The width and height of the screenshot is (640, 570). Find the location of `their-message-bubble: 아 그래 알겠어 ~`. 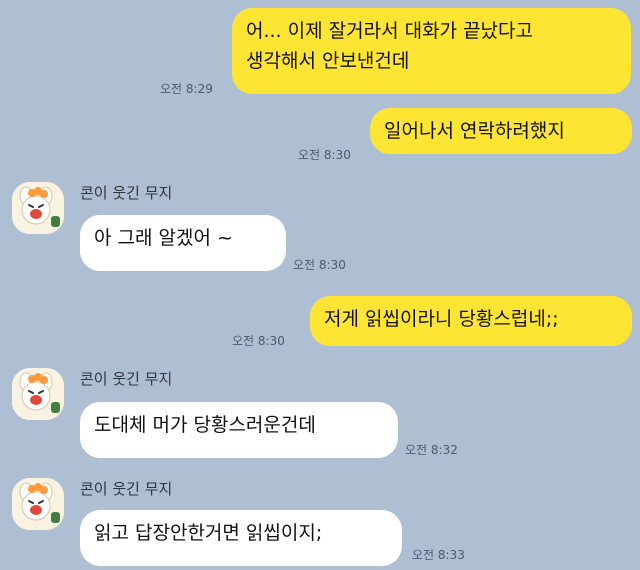

their-message-bubble: 아 그래 알겠어 ~ is located at coordinates (183, 243).